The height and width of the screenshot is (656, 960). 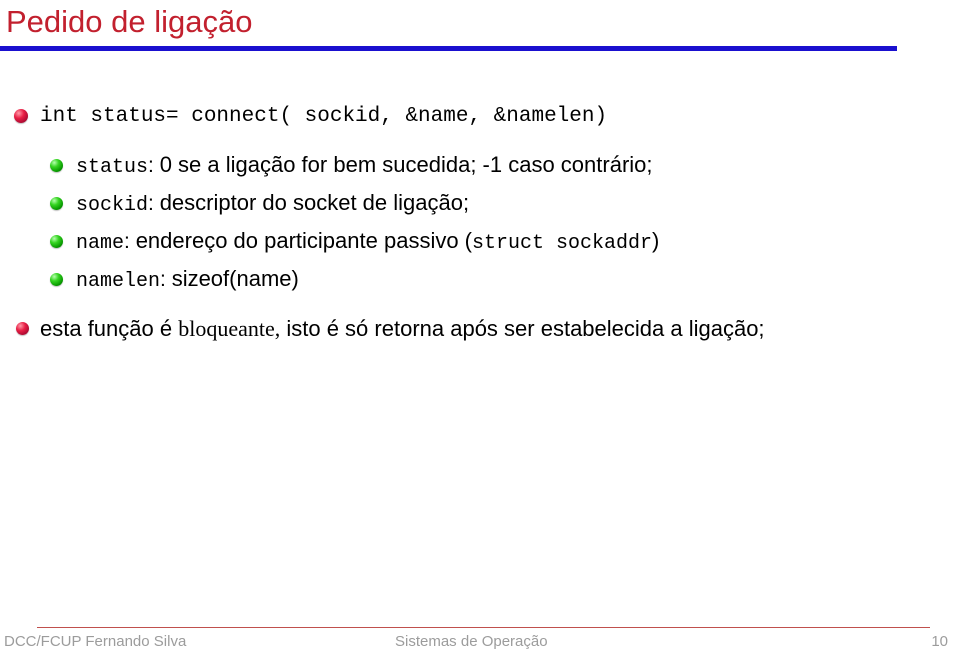 What do you see at coordinates (483, 627) in the screenshot?
I see `footer-divider` at bounding box center [483, 627].